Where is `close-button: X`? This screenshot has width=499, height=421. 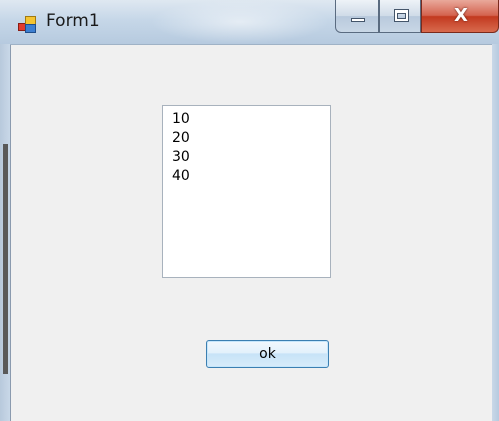 close-button: X is located at coordinates (460, 16).